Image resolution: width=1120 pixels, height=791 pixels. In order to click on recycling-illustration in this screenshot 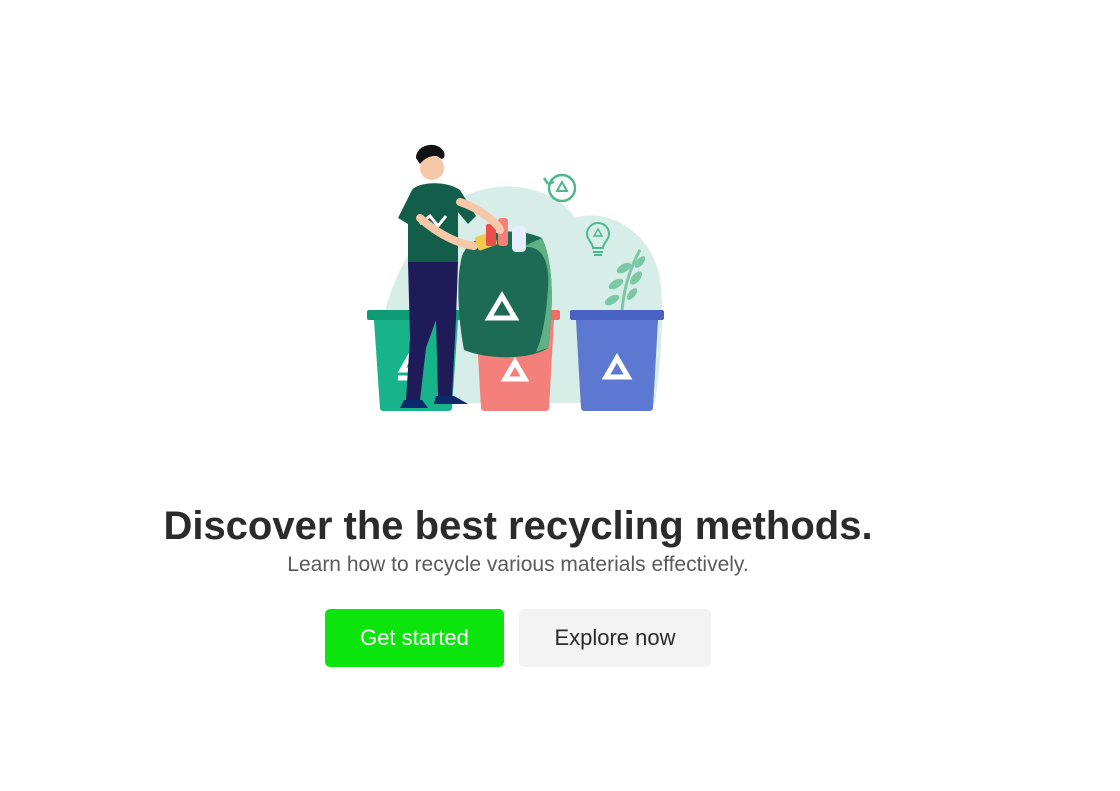, I will do `click(516, 278)`.